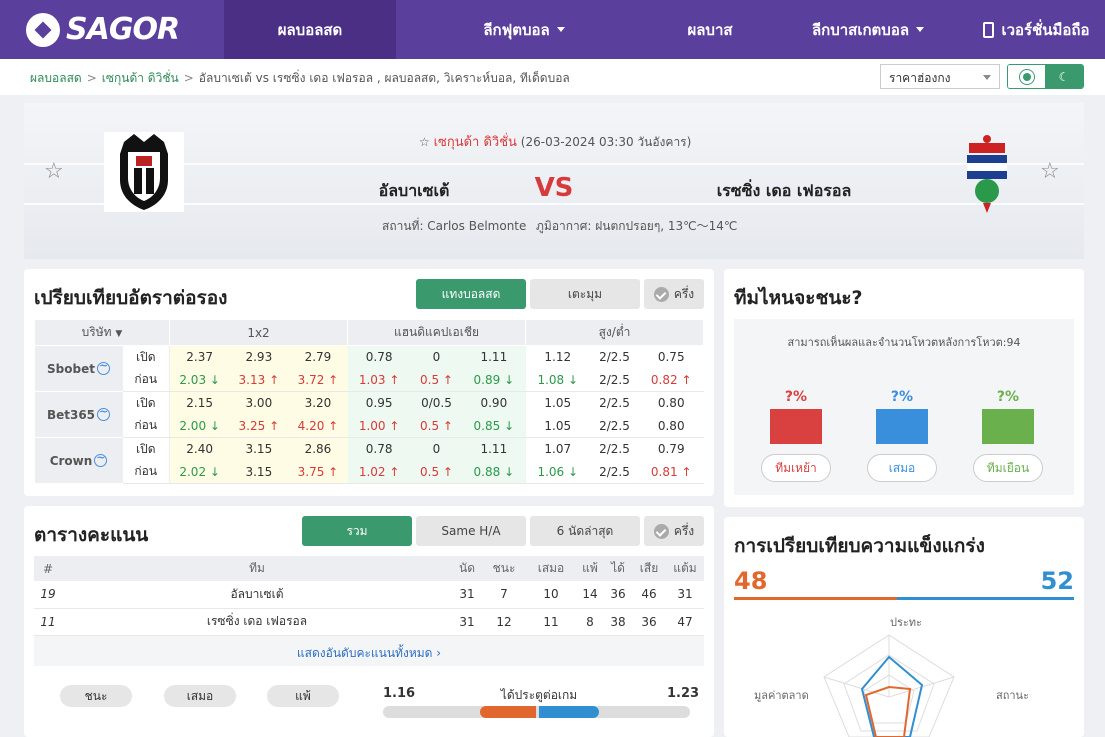 This screenshot has width=1105, height=737. Describe the element at coordinates (494, 472) in the screenshot. I see `odds-pre-cell: 0.88` at that location.